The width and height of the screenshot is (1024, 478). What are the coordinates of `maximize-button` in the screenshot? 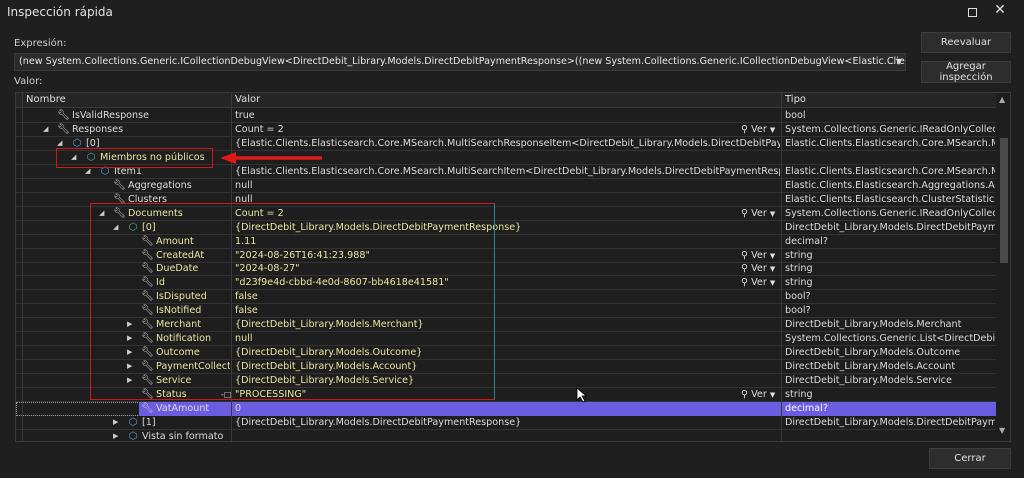 It's located at (972, 12).